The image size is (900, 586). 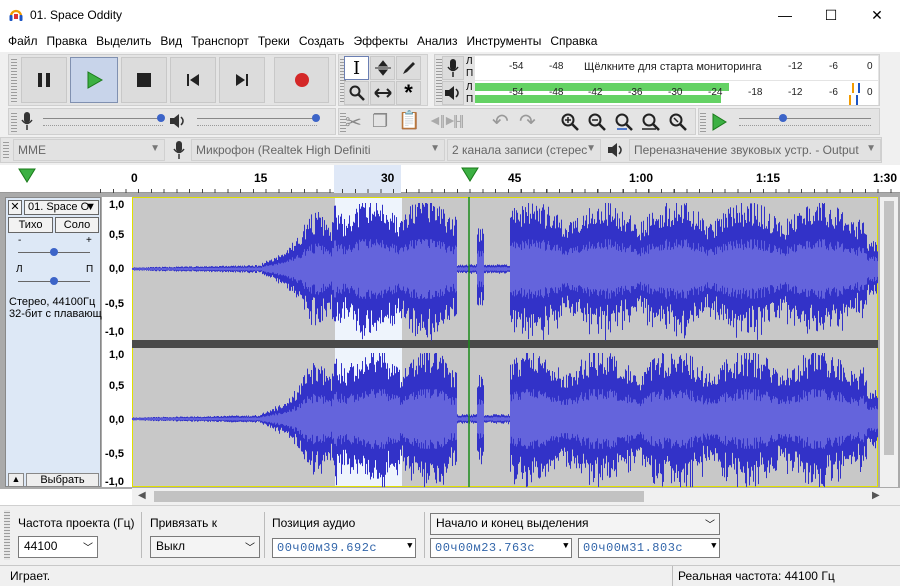 I want to click on snap-to-select: Выкл ﹀, so click(x=205, y=547).